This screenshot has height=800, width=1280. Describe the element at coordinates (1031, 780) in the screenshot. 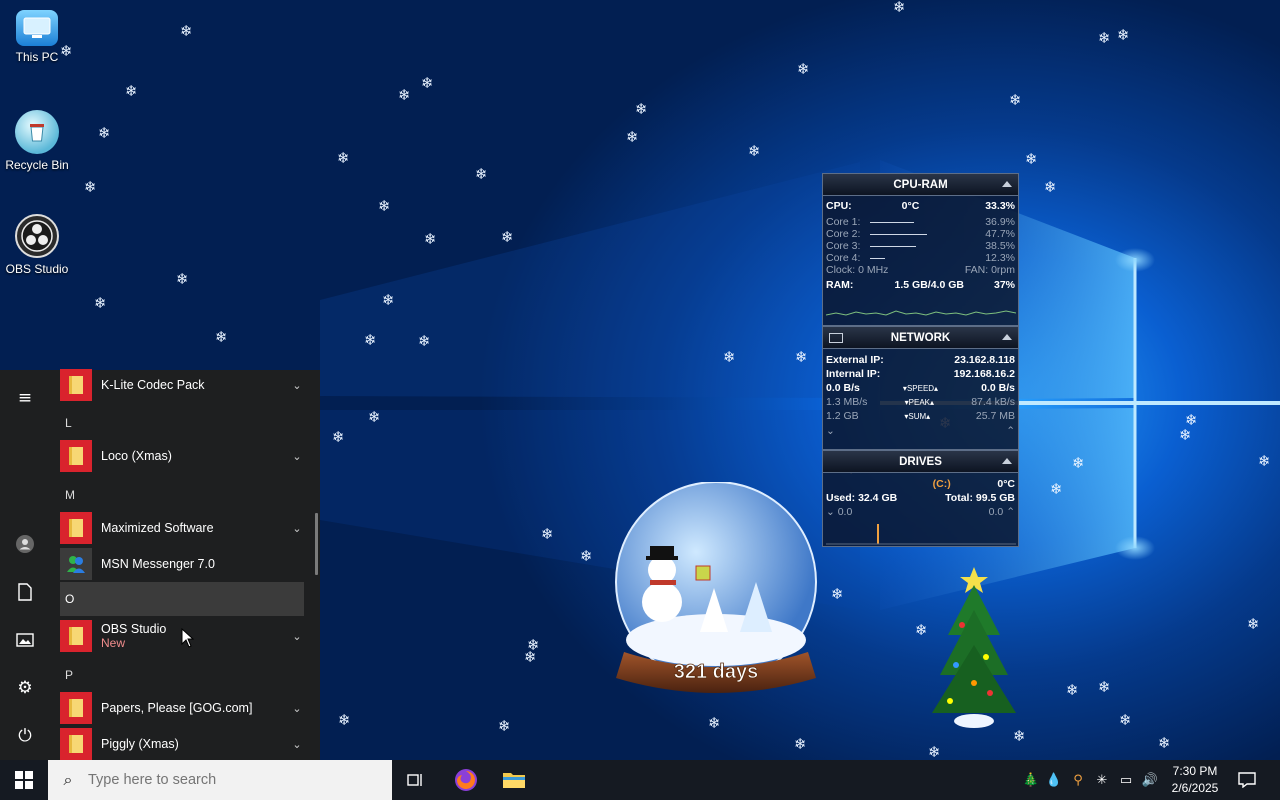

I see `christmas-tray-icon: 🎄` at that location.